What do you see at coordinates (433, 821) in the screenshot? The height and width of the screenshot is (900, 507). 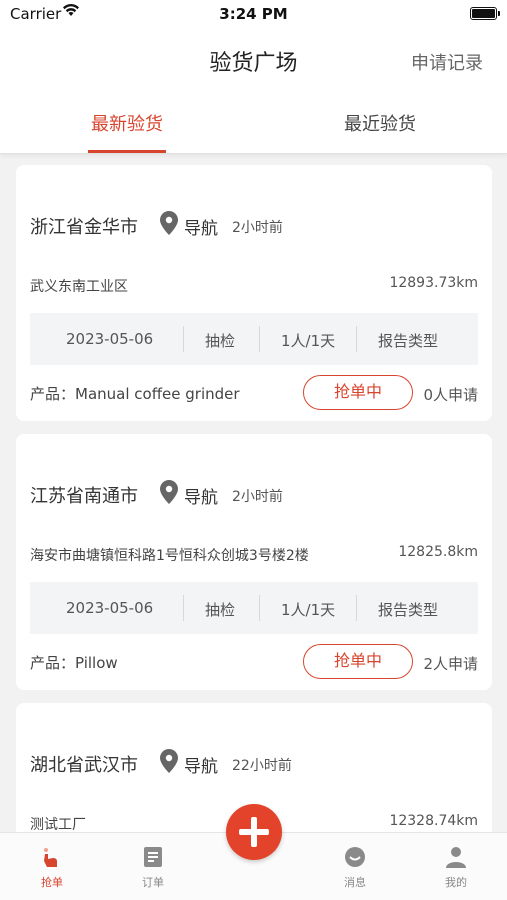 I see `distance: 12328.74km` at bounding box center [433, 821].